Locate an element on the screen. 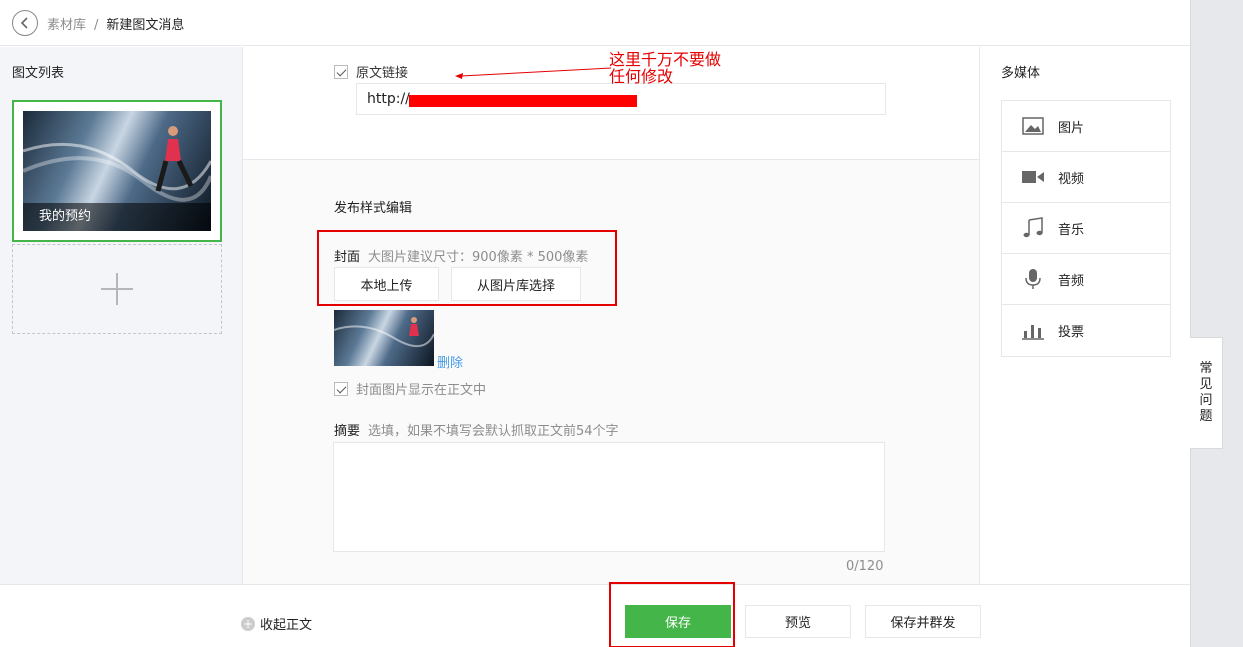 The height and width of the screenshot is (647, 1243). media-item-label: 视频 is located at coordinates (1071, 179).